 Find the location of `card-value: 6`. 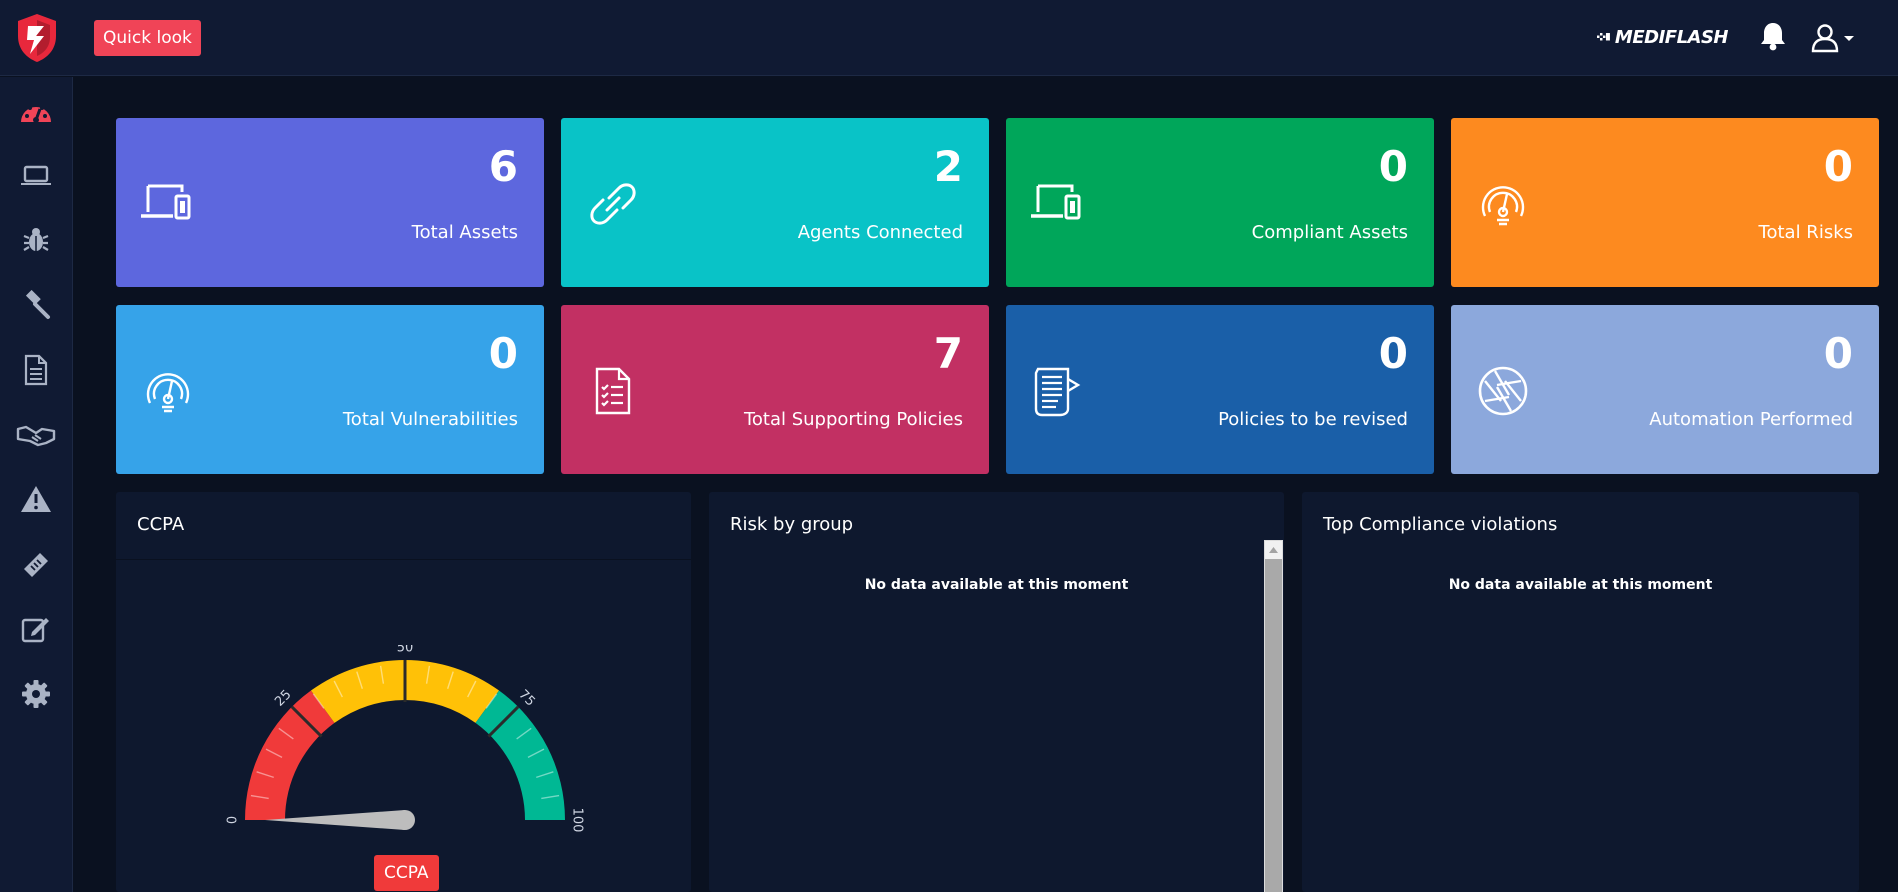

card-value: 6 is located at coordinates (503, 166).